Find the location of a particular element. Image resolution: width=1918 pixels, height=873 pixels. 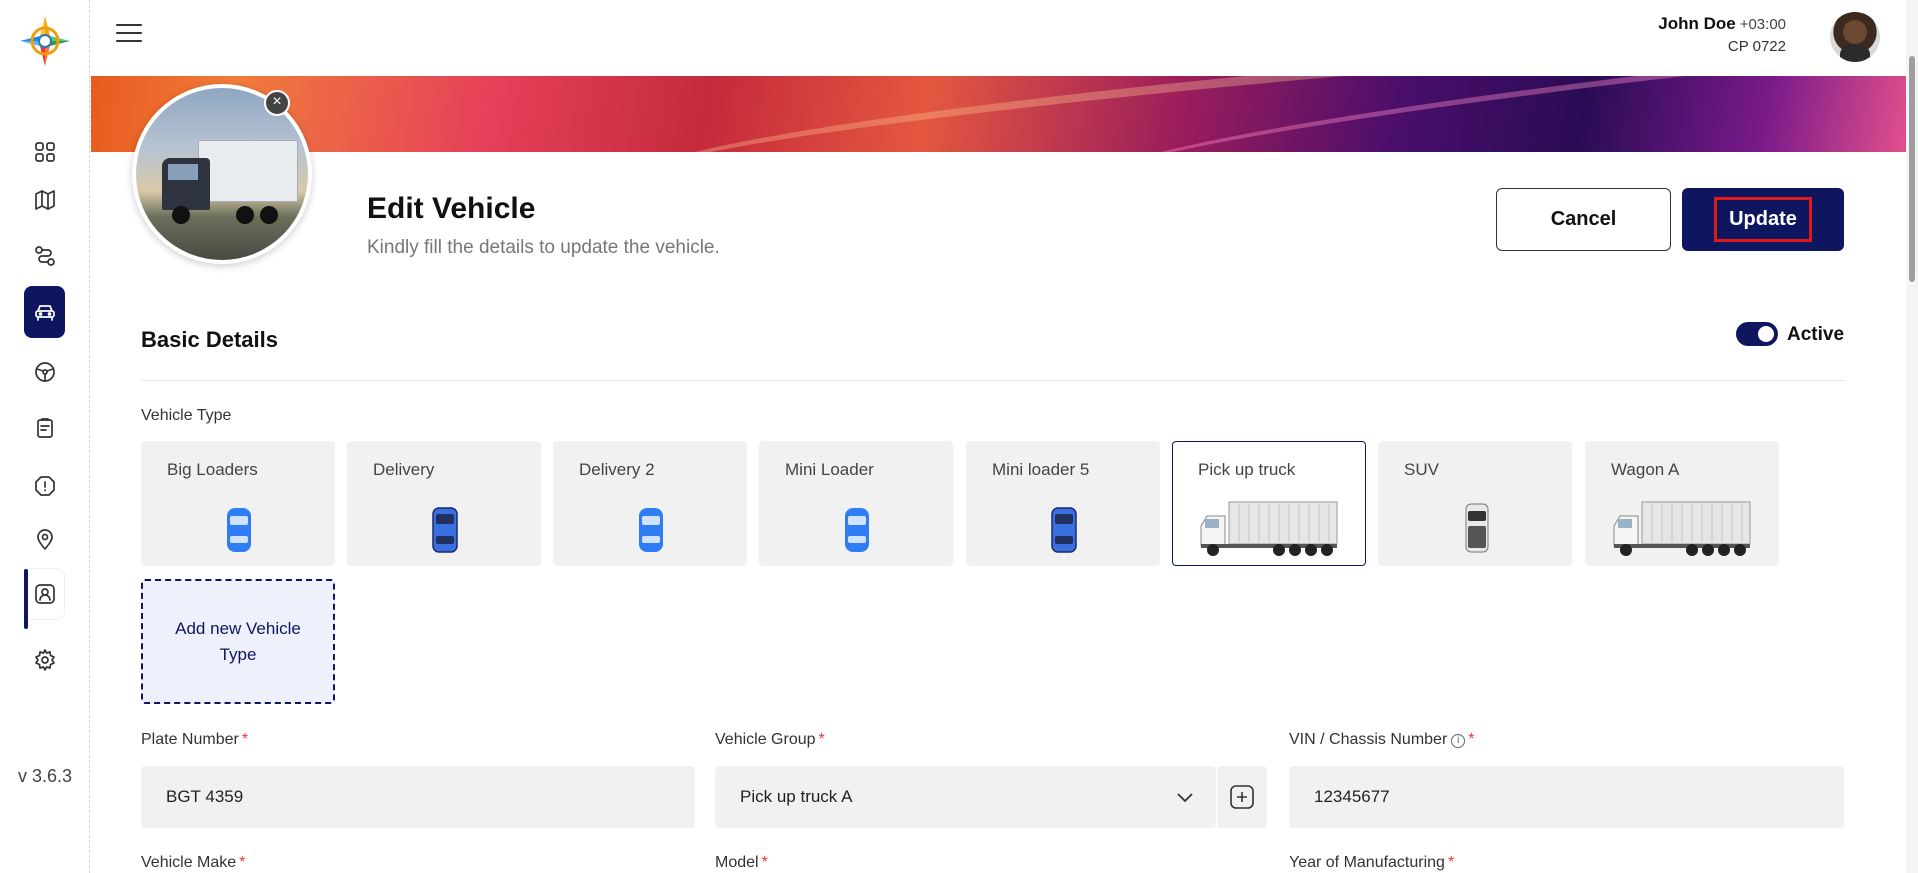

sidebar-item-map is located at coordinates (44, 200).